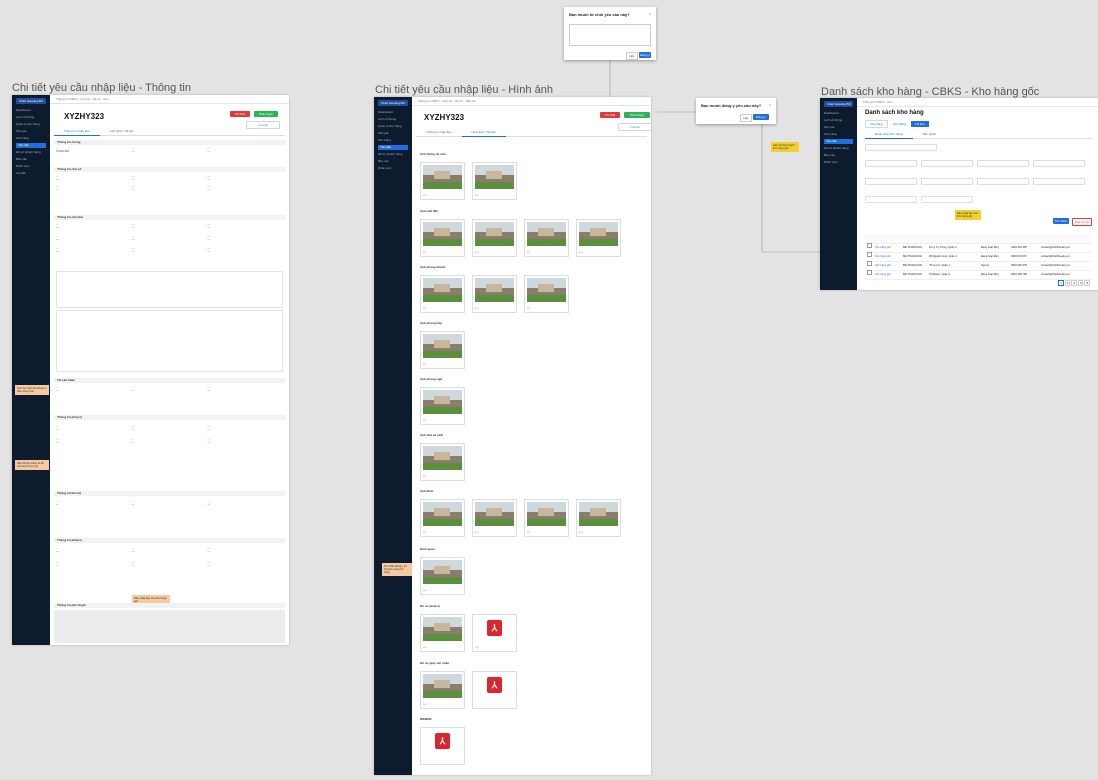  What do you see at coordinates (1074, 283) in the screenshot?
I see `page-3: 3` at bounding box center [1074, 283].